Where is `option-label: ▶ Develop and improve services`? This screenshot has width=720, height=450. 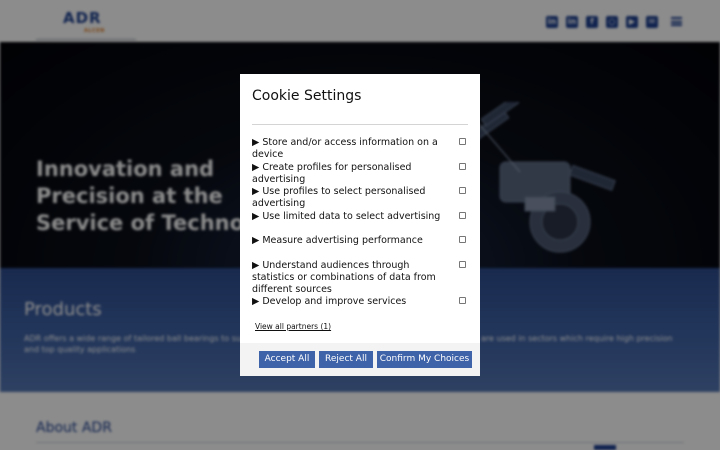 option-label: ▶ Develop and improve services is located at coordinates (329, 301).